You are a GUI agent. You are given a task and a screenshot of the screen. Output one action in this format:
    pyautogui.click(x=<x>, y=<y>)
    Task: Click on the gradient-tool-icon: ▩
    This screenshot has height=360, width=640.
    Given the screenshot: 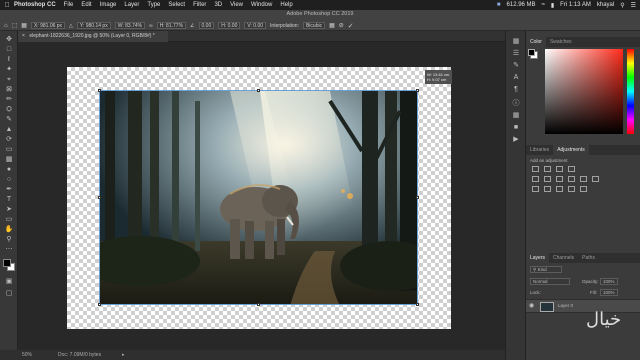 What is the action you would take?
    pyautogui.click(x=9, y=159)
    